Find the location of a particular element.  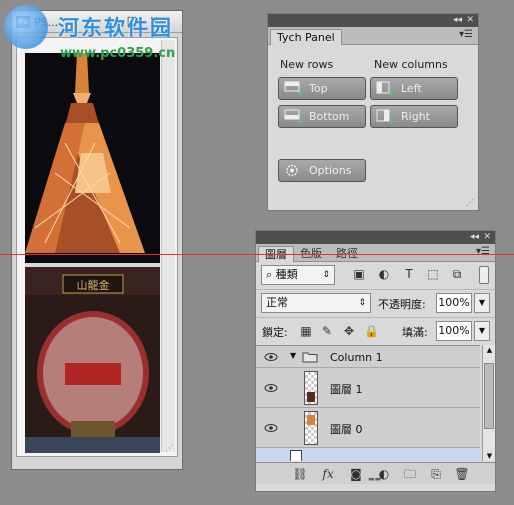

layer-list-scrollbar: ▲ ▼ is located at coordinates (488, 403).